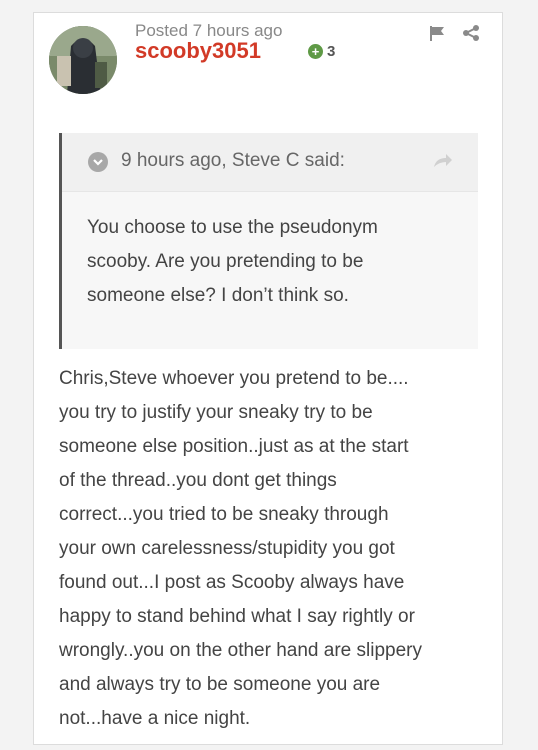 The image size is (538, 750). I want to click on reputation-count: 3, so click(331, 51).